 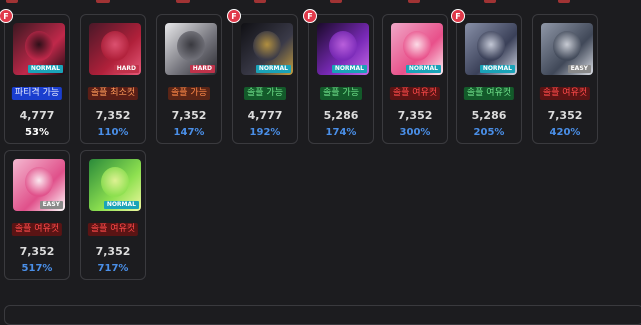 What do you see at coordinates (565, 79) in the screenshot?
I see `boss-card: EASY 솔플 여유컷 7,352 420%` at bounding box center [565, 79].